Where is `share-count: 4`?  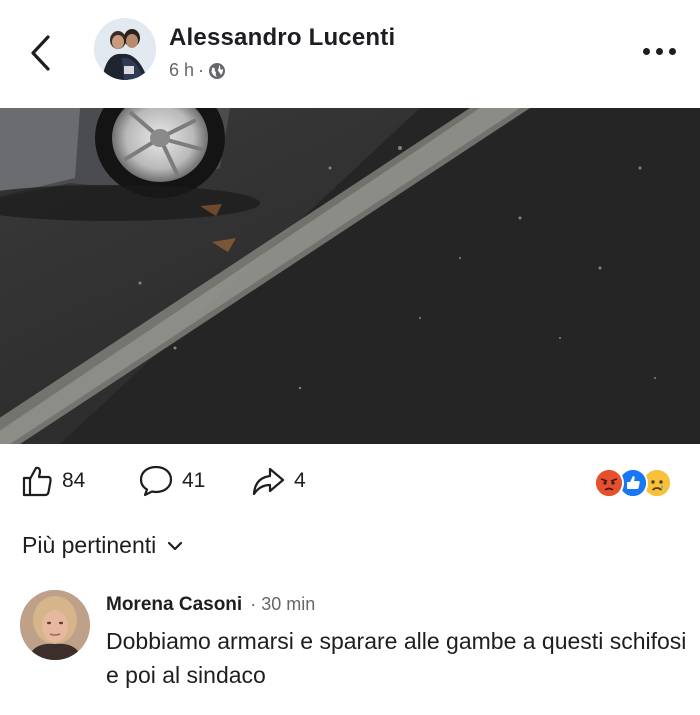
share-count: 4 is located at coordinates (300, 480).